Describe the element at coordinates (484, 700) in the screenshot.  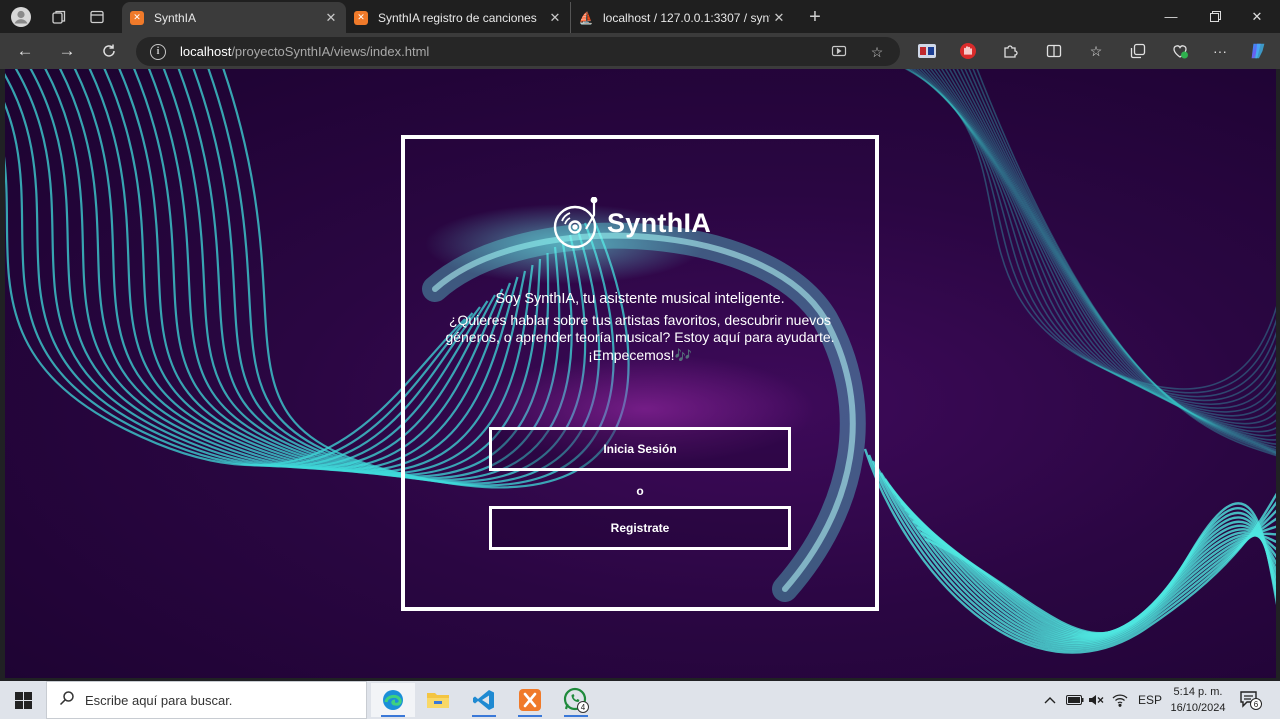
I see `vscode-taskbar-icon` at that location.